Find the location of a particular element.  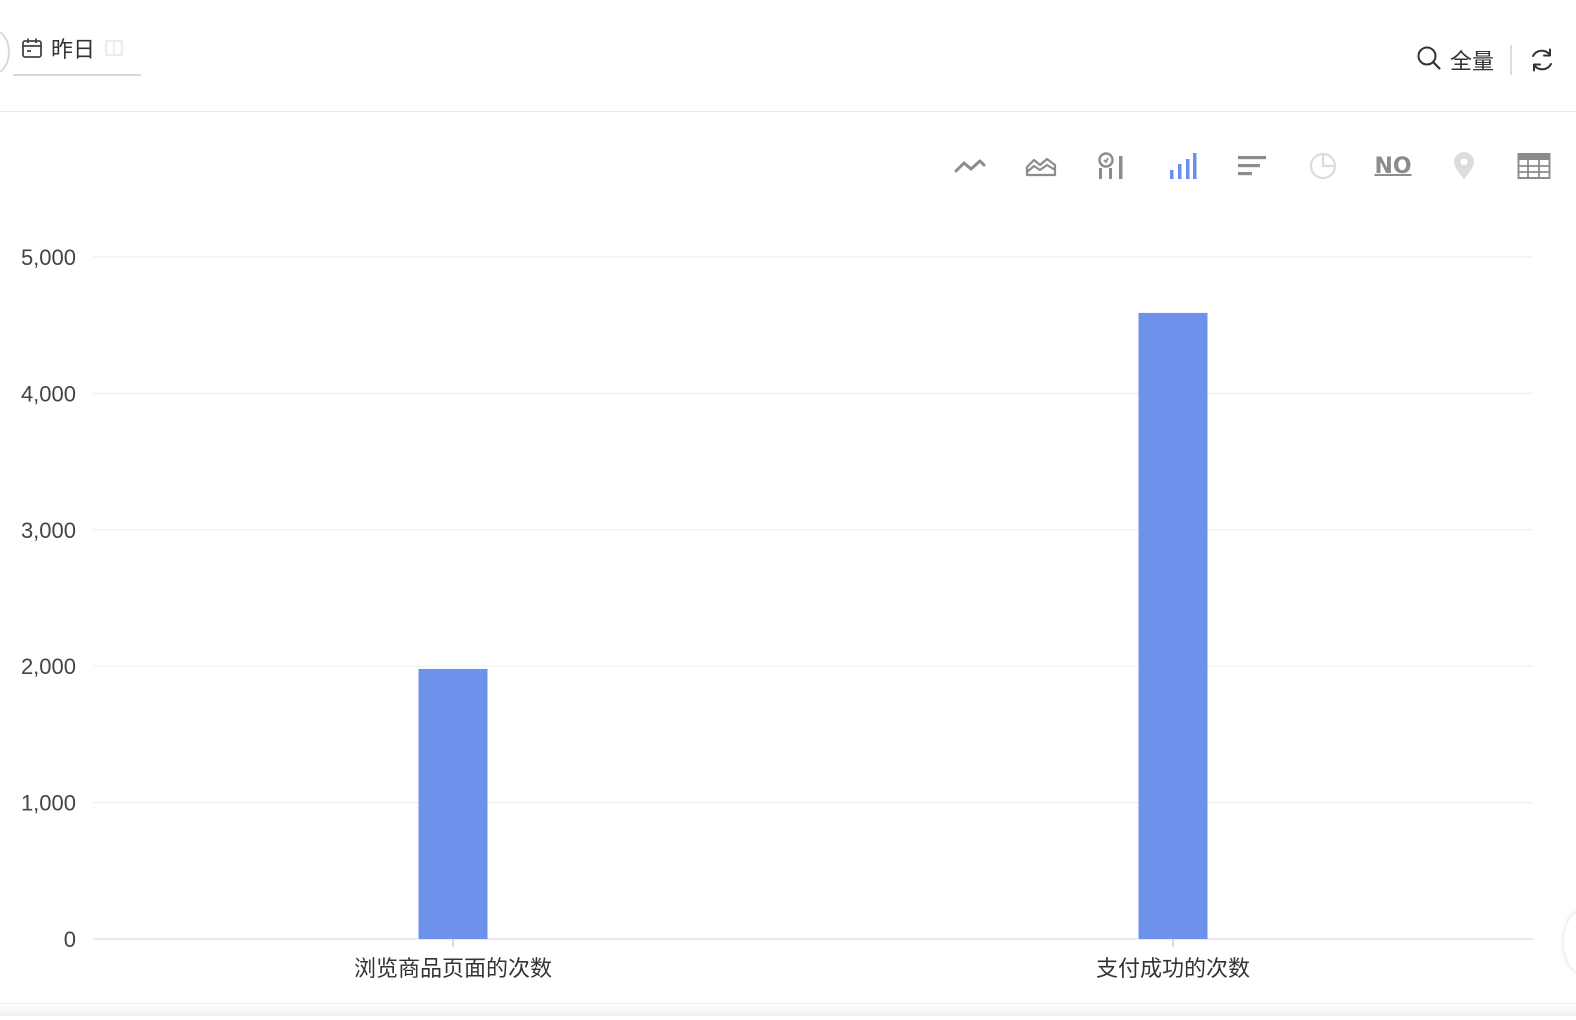

y-tick-label: 3,000 is located at coordinates (48, 530).